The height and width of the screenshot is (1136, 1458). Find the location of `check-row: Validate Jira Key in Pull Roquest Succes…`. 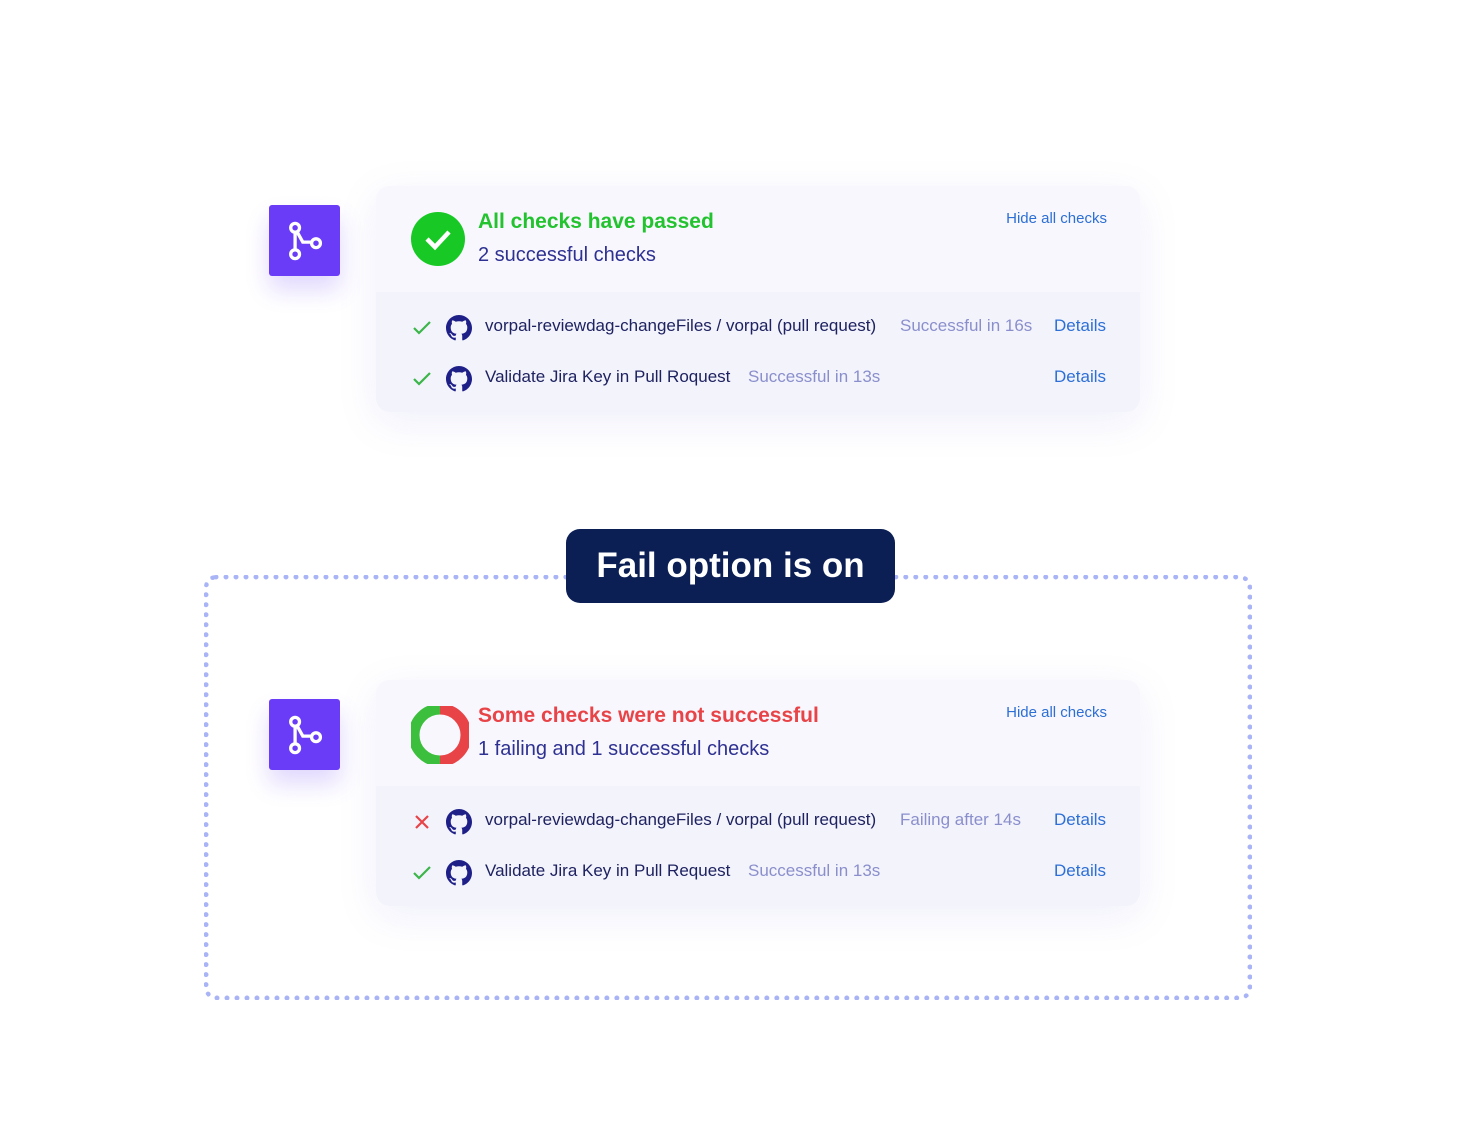

check-row: Validate Jira Key in Pull Roquest Succes… is located at coordinates (758, 378).